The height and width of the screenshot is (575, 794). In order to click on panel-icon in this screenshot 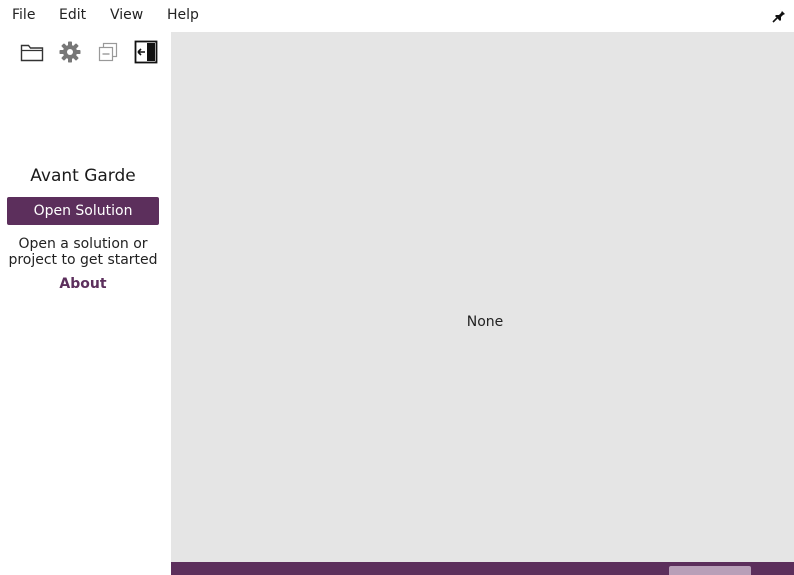, I will do `click(645, 572)`.